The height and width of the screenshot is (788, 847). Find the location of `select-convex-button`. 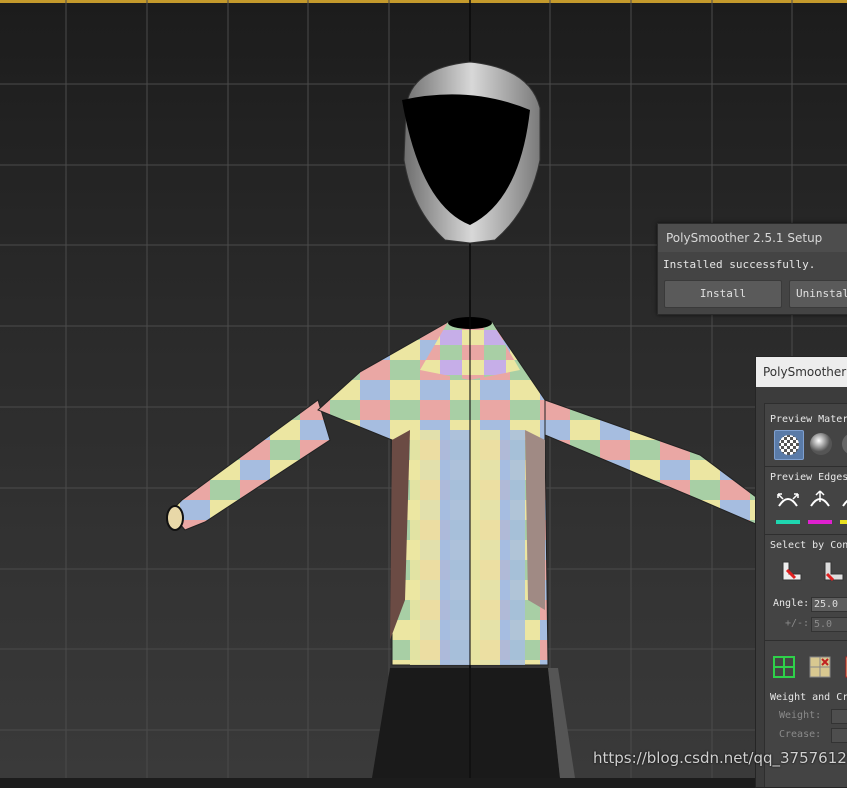

select-convex-button is located at coordinates (791, 572).